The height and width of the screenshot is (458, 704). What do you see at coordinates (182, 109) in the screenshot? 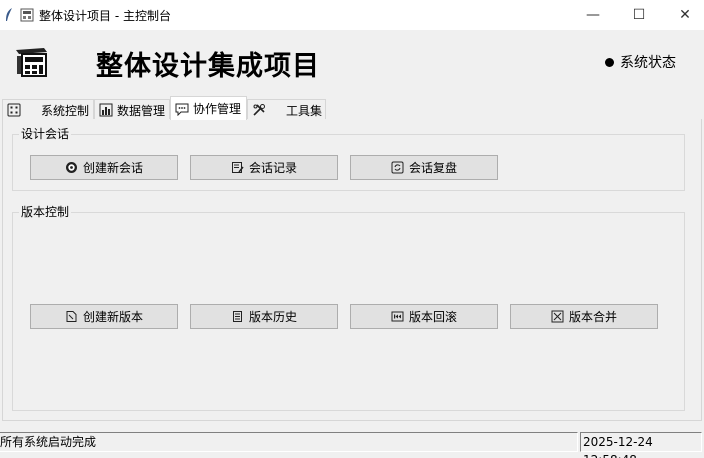
I see `chat-icon` at bounding box center [182, 109].